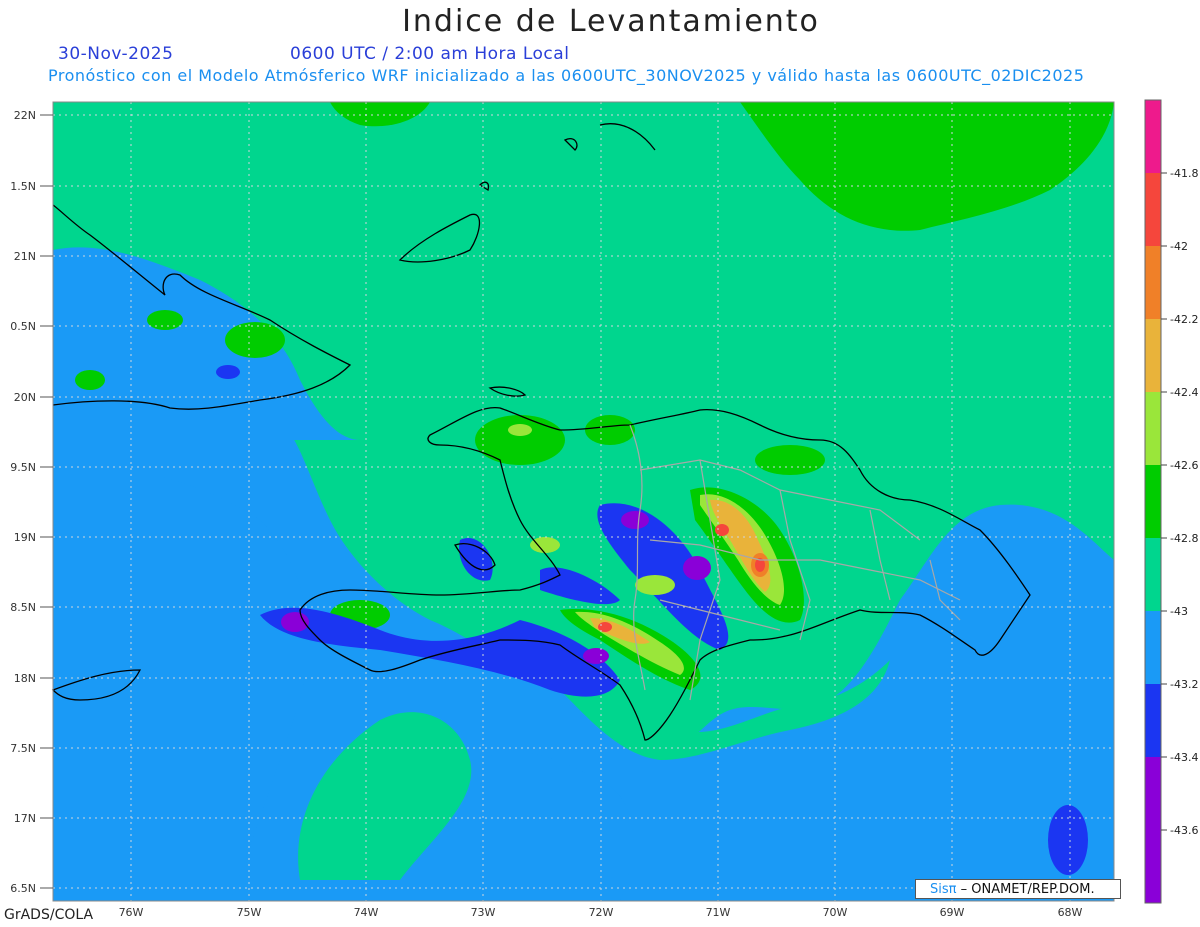  Describe the element at coordinates (25, 678) in the screenshot. I see `lat-label: 18N` at that location.